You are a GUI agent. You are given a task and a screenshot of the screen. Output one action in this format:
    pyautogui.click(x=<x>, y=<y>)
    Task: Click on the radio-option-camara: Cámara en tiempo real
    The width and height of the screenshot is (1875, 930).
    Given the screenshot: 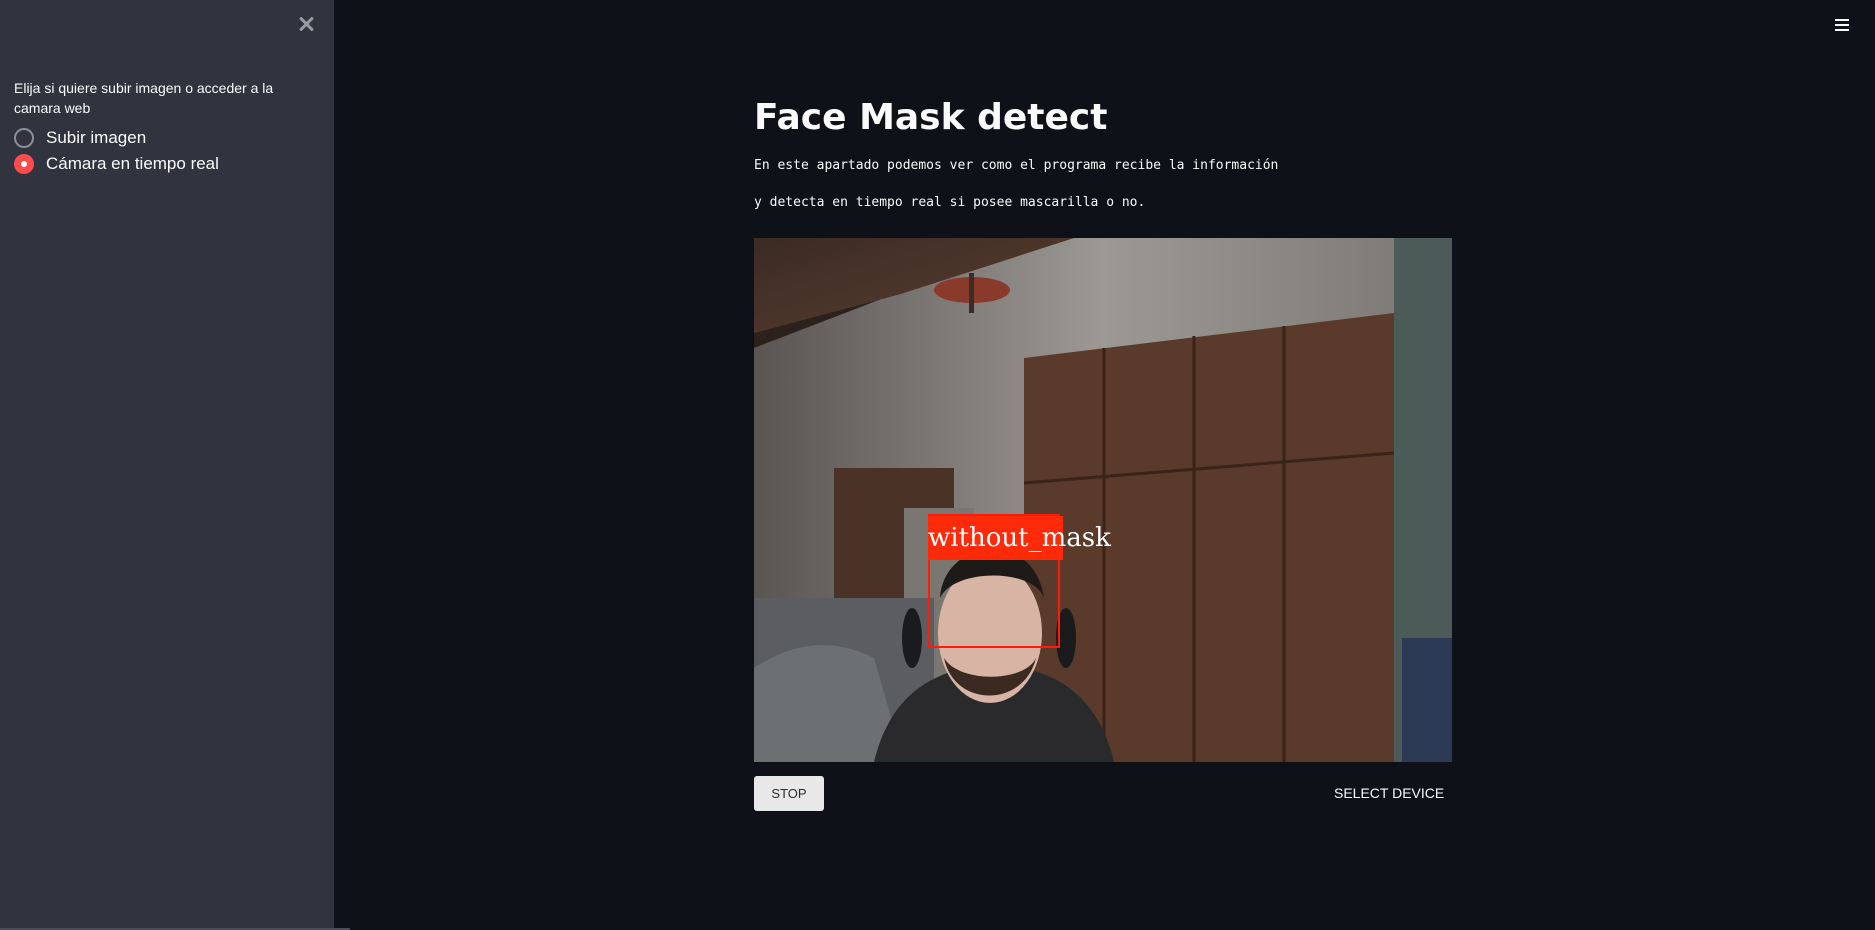 What is the action you would take?
    pyautogui.click(x=116, y=164)
    